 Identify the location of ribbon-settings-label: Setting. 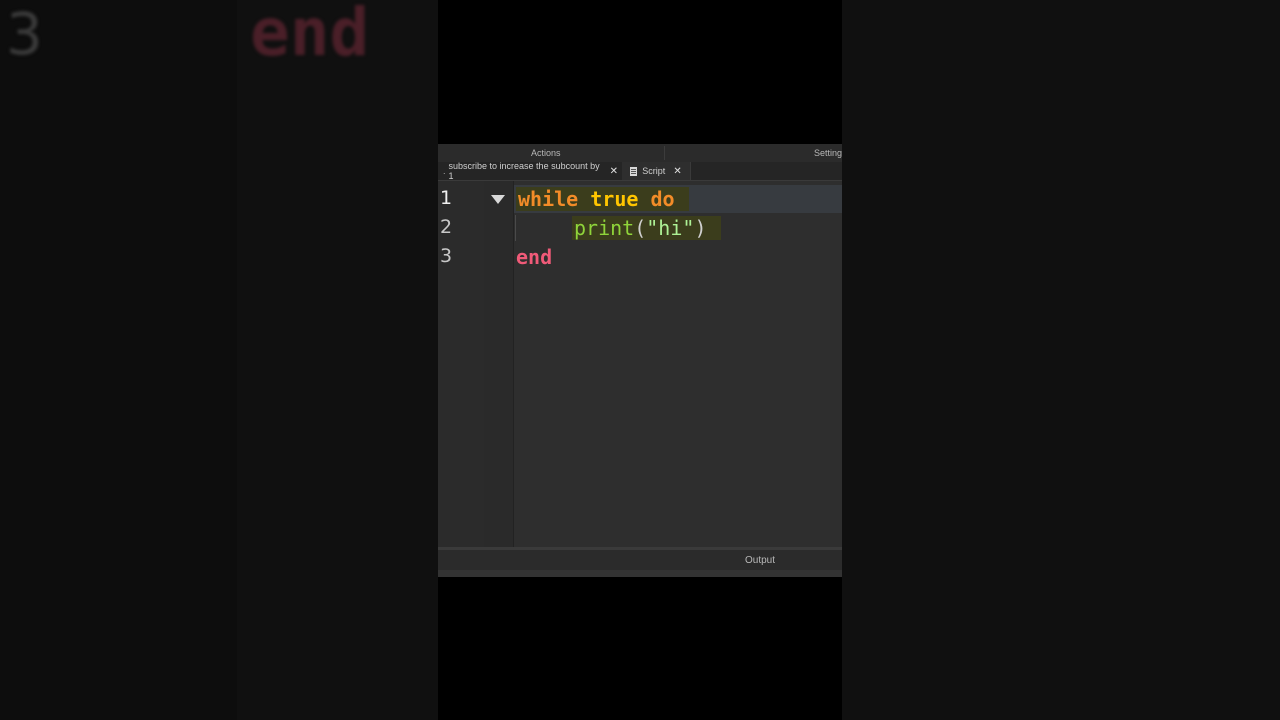
(828, 153).